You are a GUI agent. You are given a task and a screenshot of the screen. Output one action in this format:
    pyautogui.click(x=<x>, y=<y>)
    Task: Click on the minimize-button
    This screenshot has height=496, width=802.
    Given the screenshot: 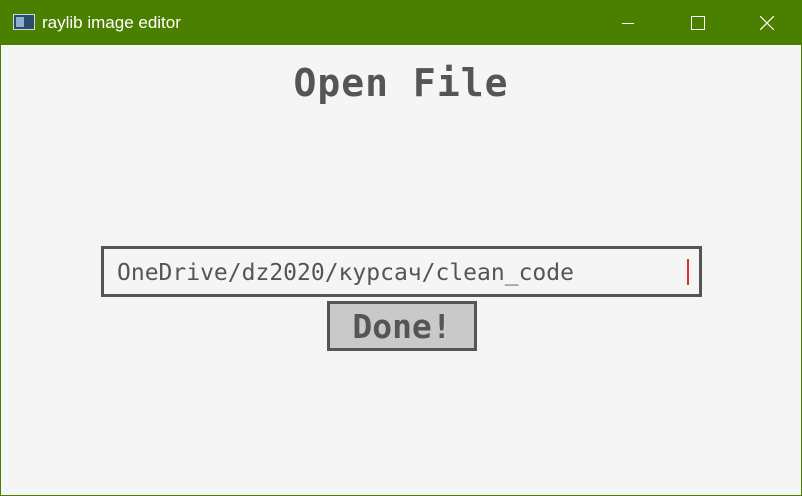 What is the action you would take?
    pyautogui.click(x=628, y=23)
    